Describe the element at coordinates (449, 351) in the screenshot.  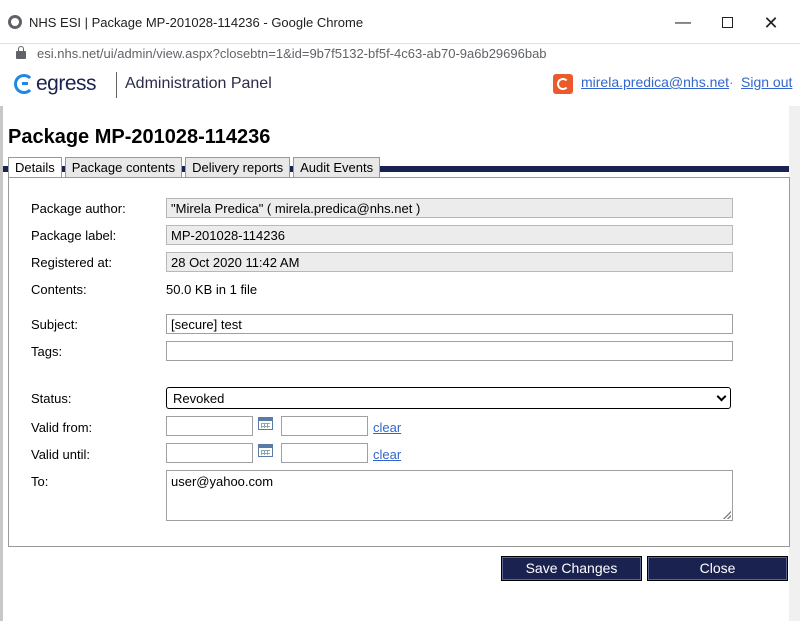
I see `tags-input` at that location.